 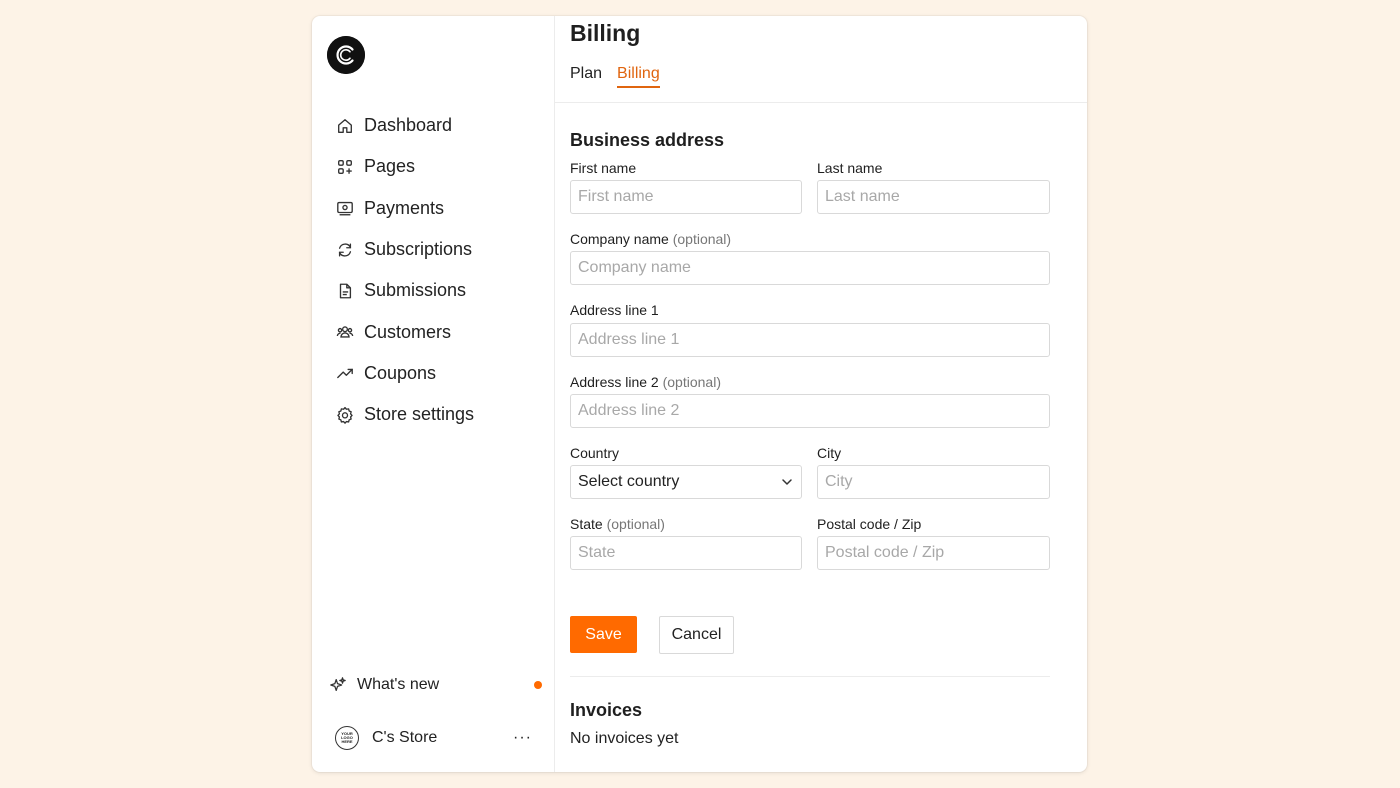 What do you see at coordinates (629, 481) in the screenshot?
I see `country-select-value: Select country` at bounding box center [629, 481].